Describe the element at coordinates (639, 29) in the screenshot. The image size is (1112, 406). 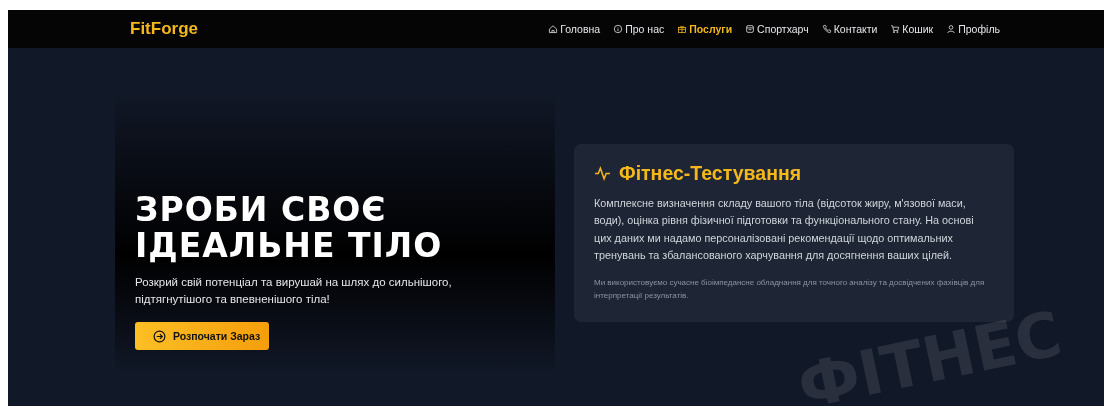
I see `nav-link: Про нас` at that location.